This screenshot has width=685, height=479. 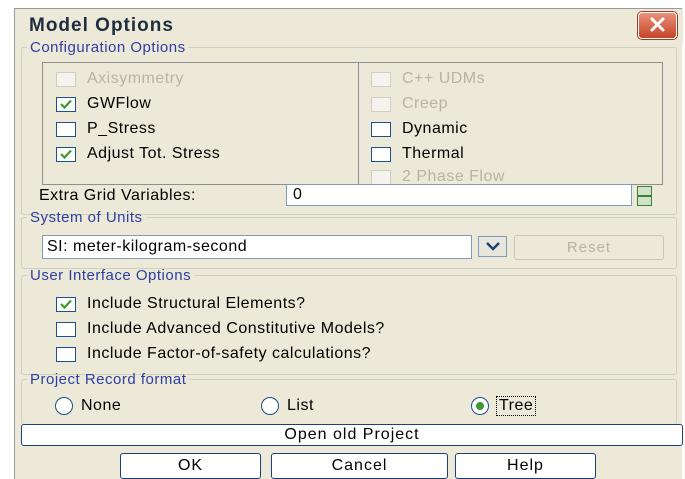 What do you see at coordinates (108, 47) in the screenshot?
I see `configuration-options-legend: Configuration Options` at bounding box center [108, 47].